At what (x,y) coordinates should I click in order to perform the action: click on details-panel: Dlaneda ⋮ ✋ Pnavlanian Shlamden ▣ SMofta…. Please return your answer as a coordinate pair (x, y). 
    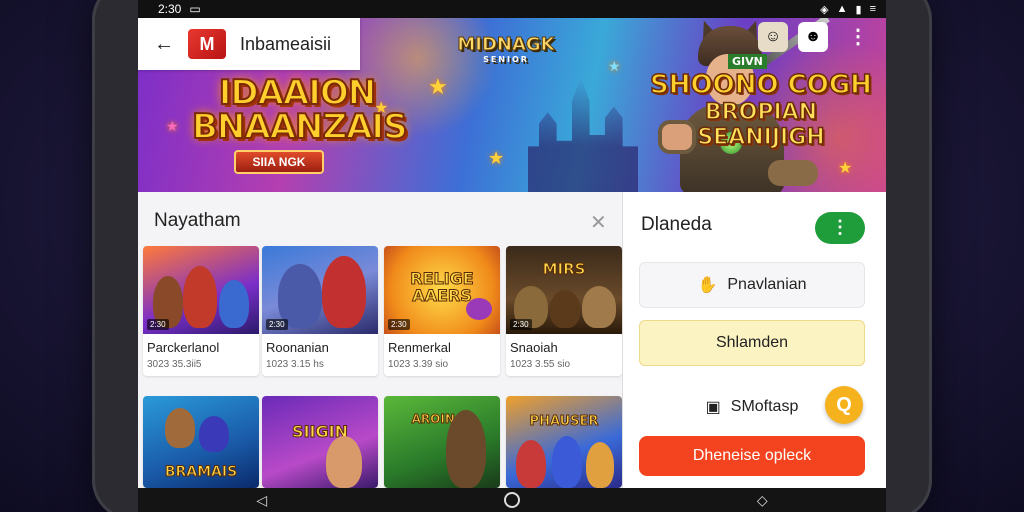
    Looking at the image, I should click on (754, 340).